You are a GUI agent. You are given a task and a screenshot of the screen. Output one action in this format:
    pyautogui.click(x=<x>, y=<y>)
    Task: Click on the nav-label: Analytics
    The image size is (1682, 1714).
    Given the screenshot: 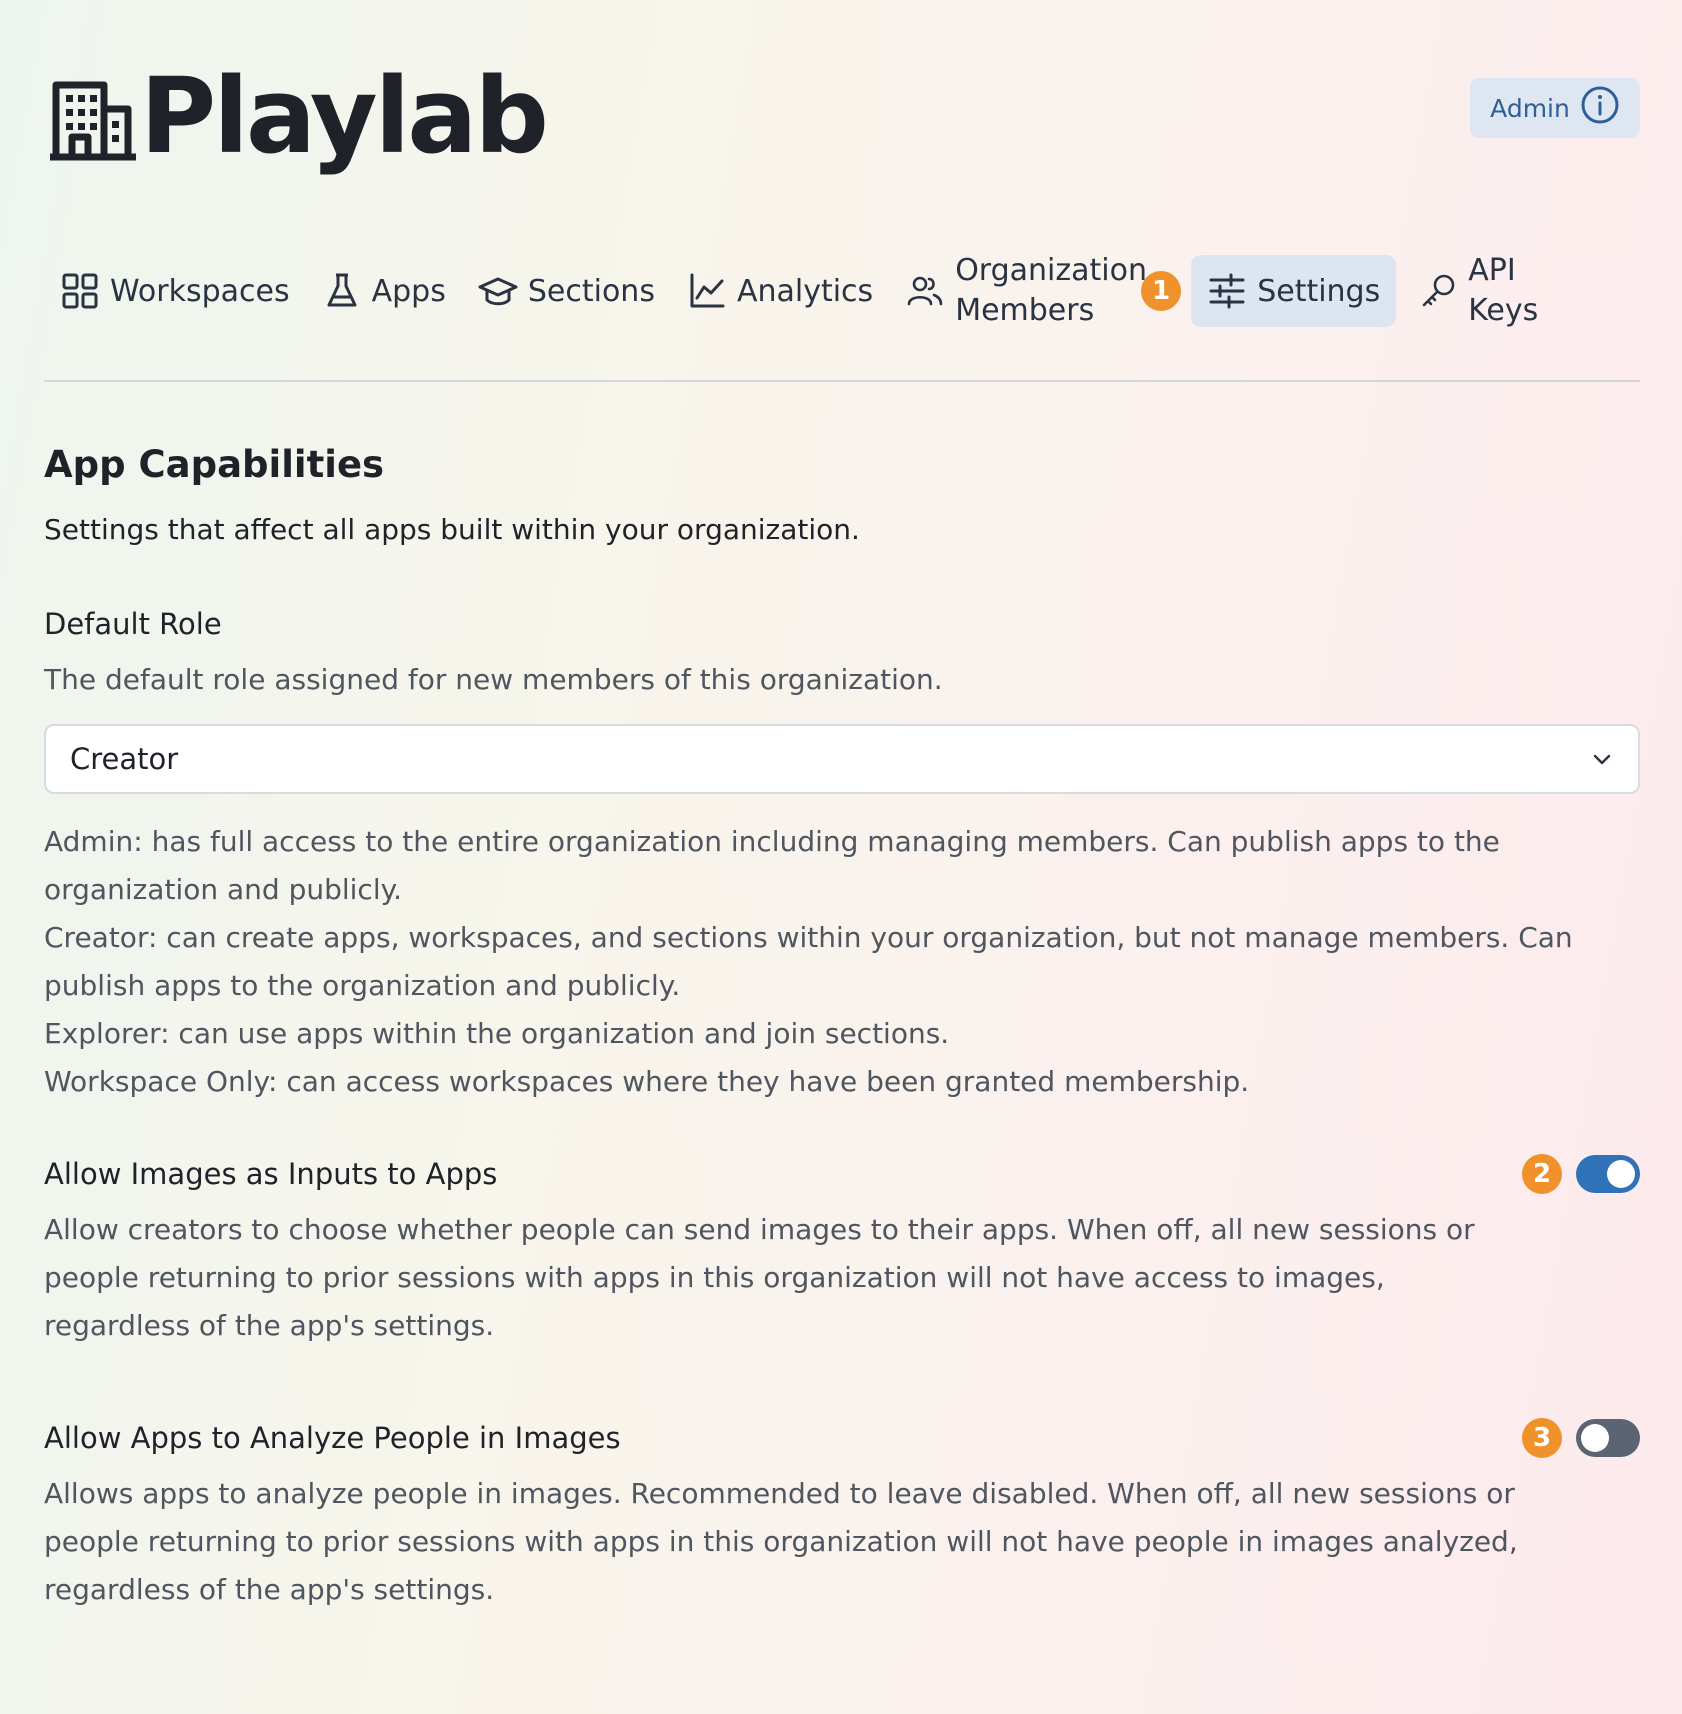 What is the action you would take?
    pyautogui.click(x=805, y=291)
    